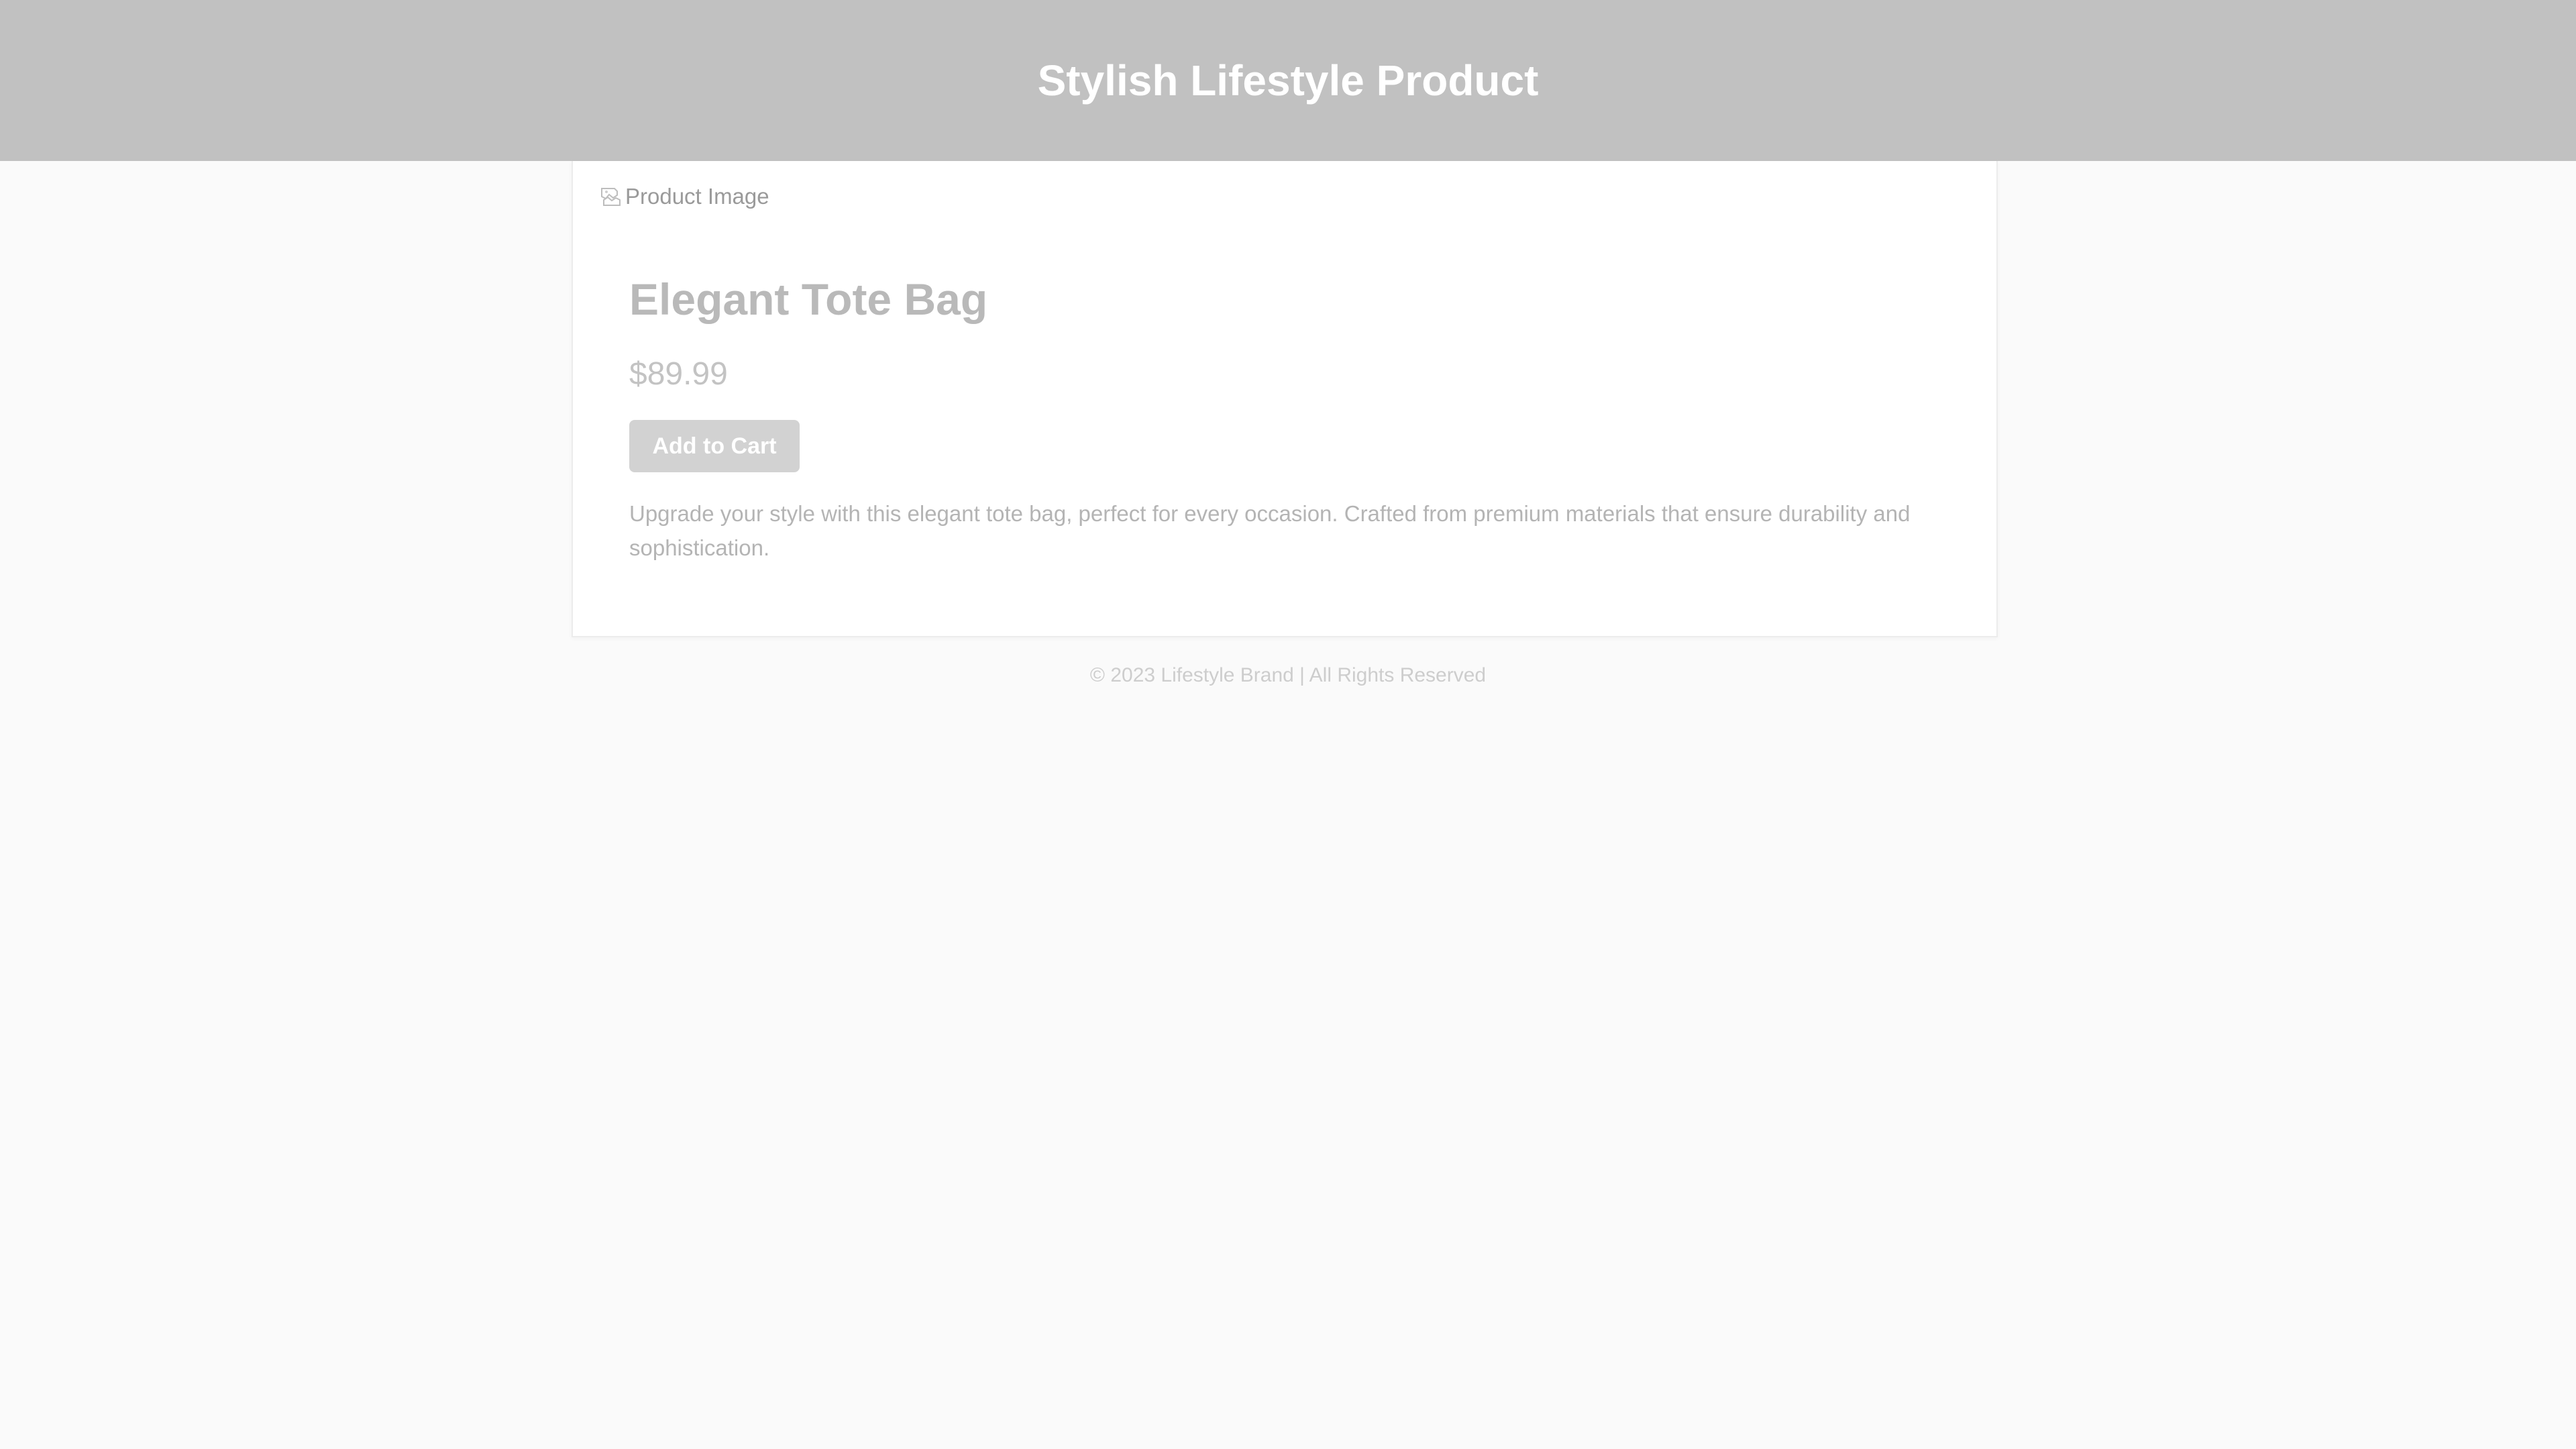  Describe the element at coordinates (697, 196) in the screenshot. I see `product-image-alt-text: Product Image` at that location.